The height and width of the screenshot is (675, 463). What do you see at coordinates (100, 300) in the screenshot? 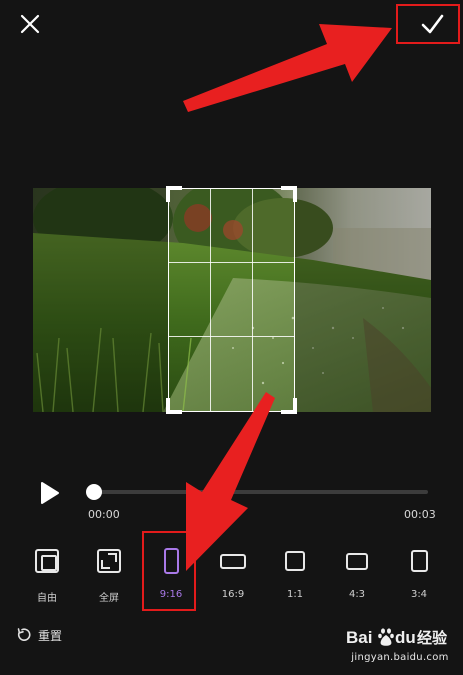
I see `crop-mask-left` at bounding box center [100, 300].